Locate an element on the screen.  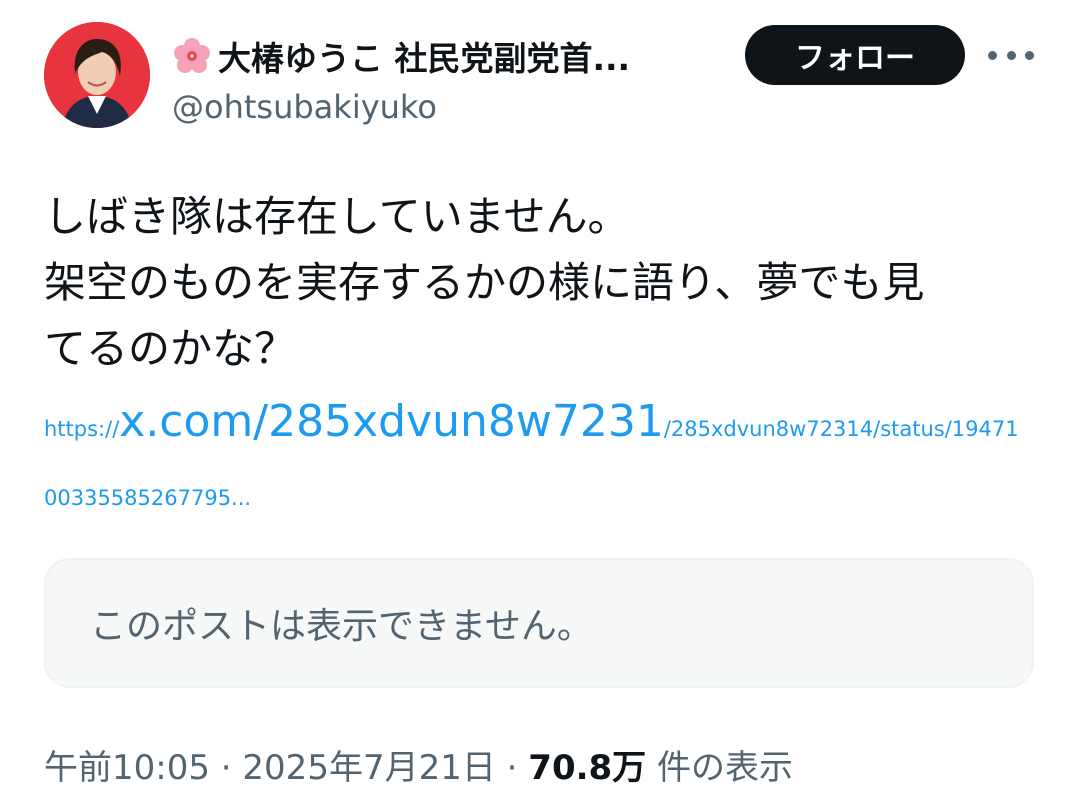
profile-photo-icon is located at coordinates (97, 75).